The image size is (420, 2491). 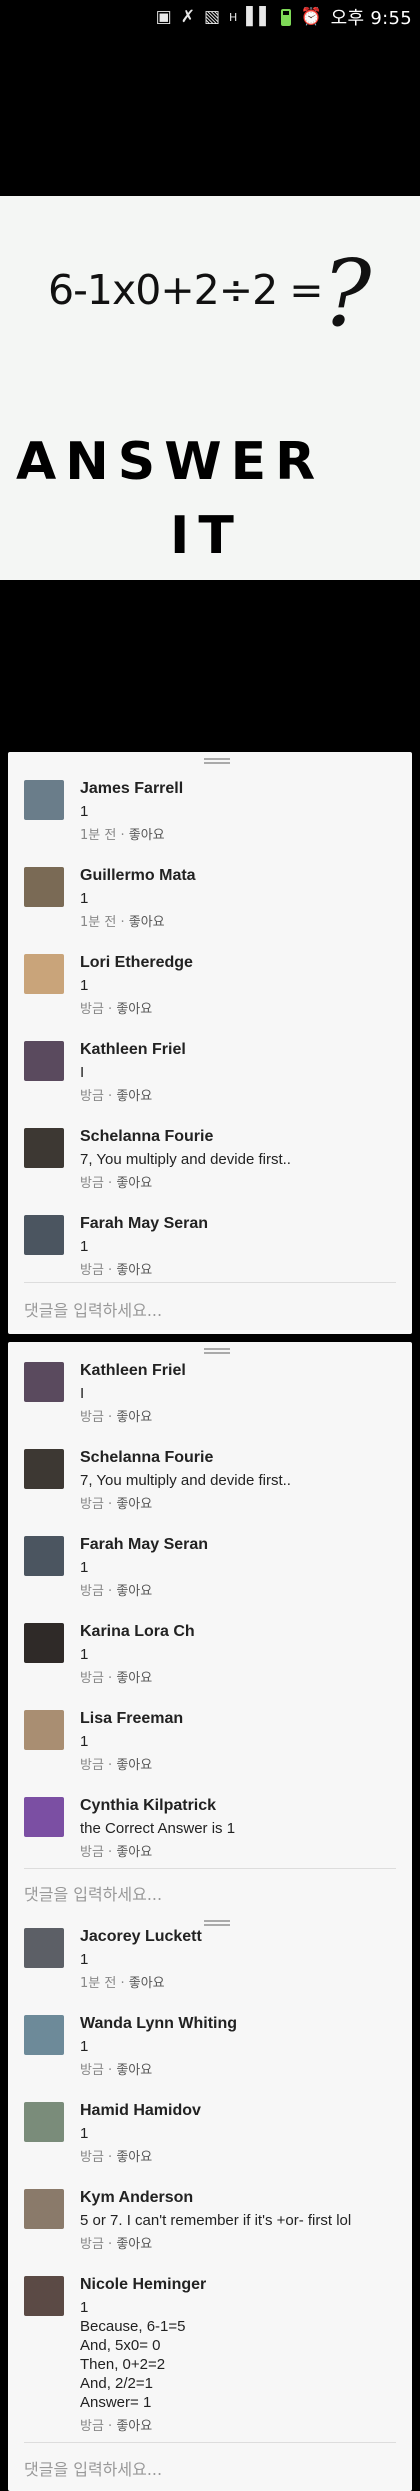 I want to click on comment-meta: 1분 전 · 좋아요, so click(x=122, y=833).